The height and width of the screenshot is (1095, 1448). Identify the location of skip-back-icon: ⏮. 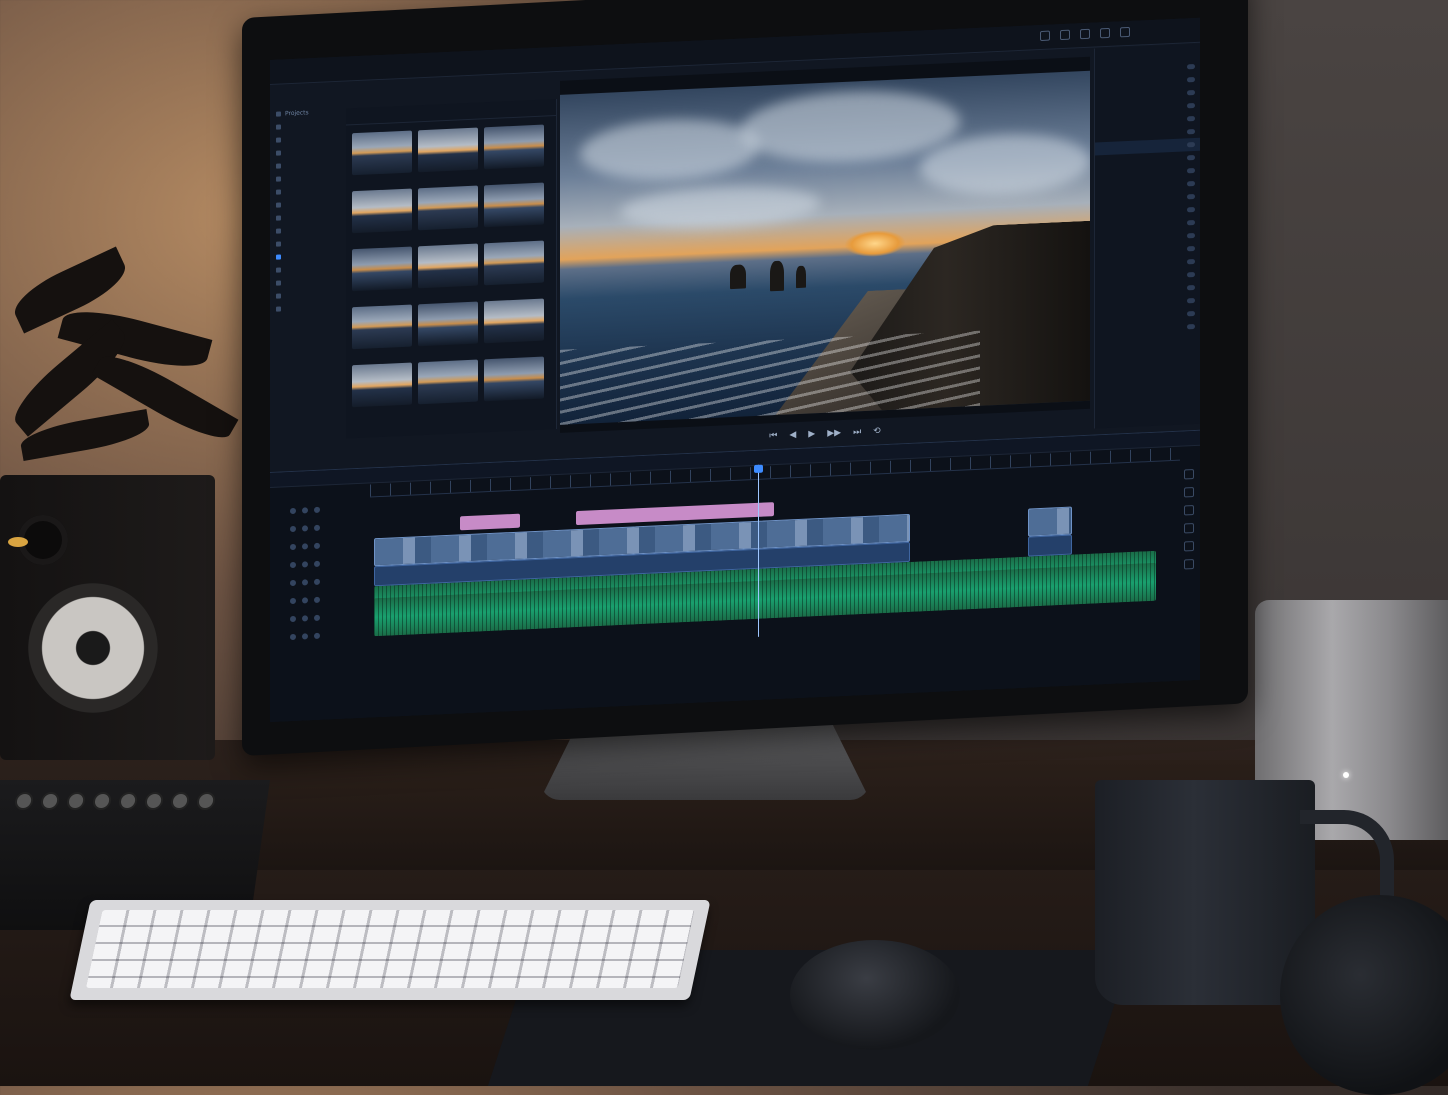
(773, 436).